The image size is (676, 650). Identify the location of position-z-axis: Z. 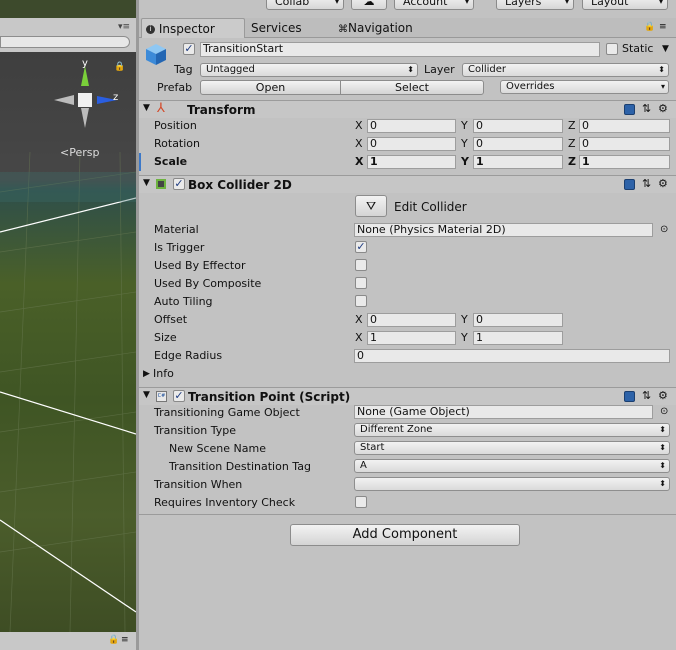
(572, 126).